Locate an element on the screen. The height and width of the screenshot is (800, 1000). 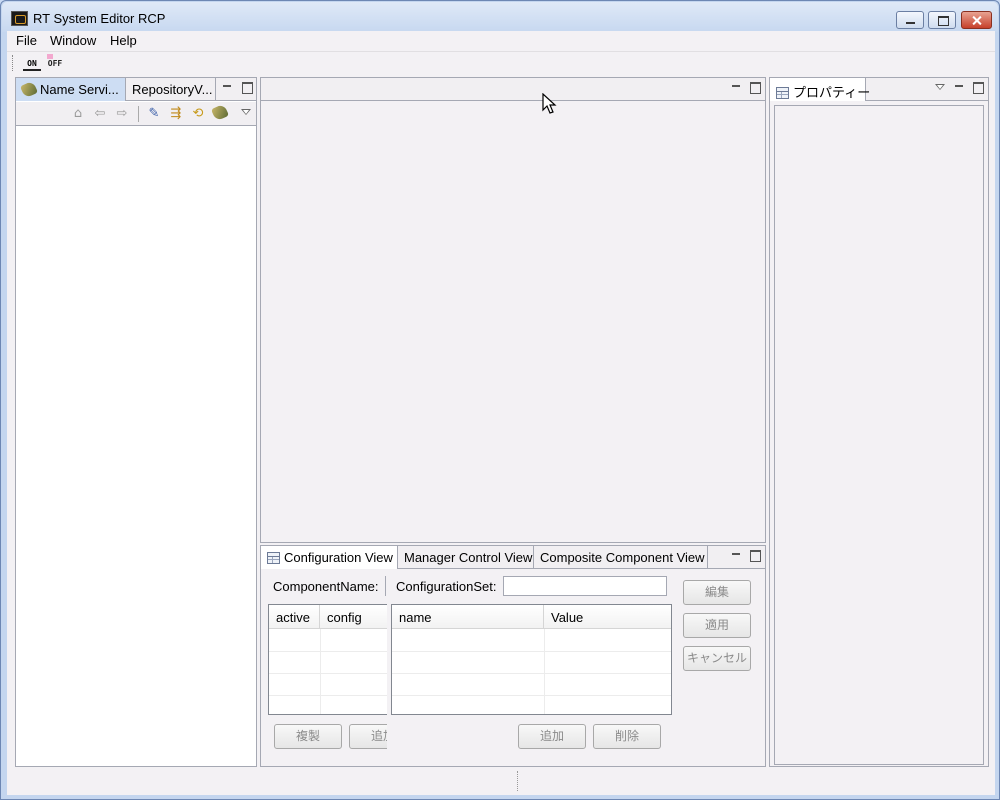
add-config-set-button: 追加 is located at coordinates (368, 736).